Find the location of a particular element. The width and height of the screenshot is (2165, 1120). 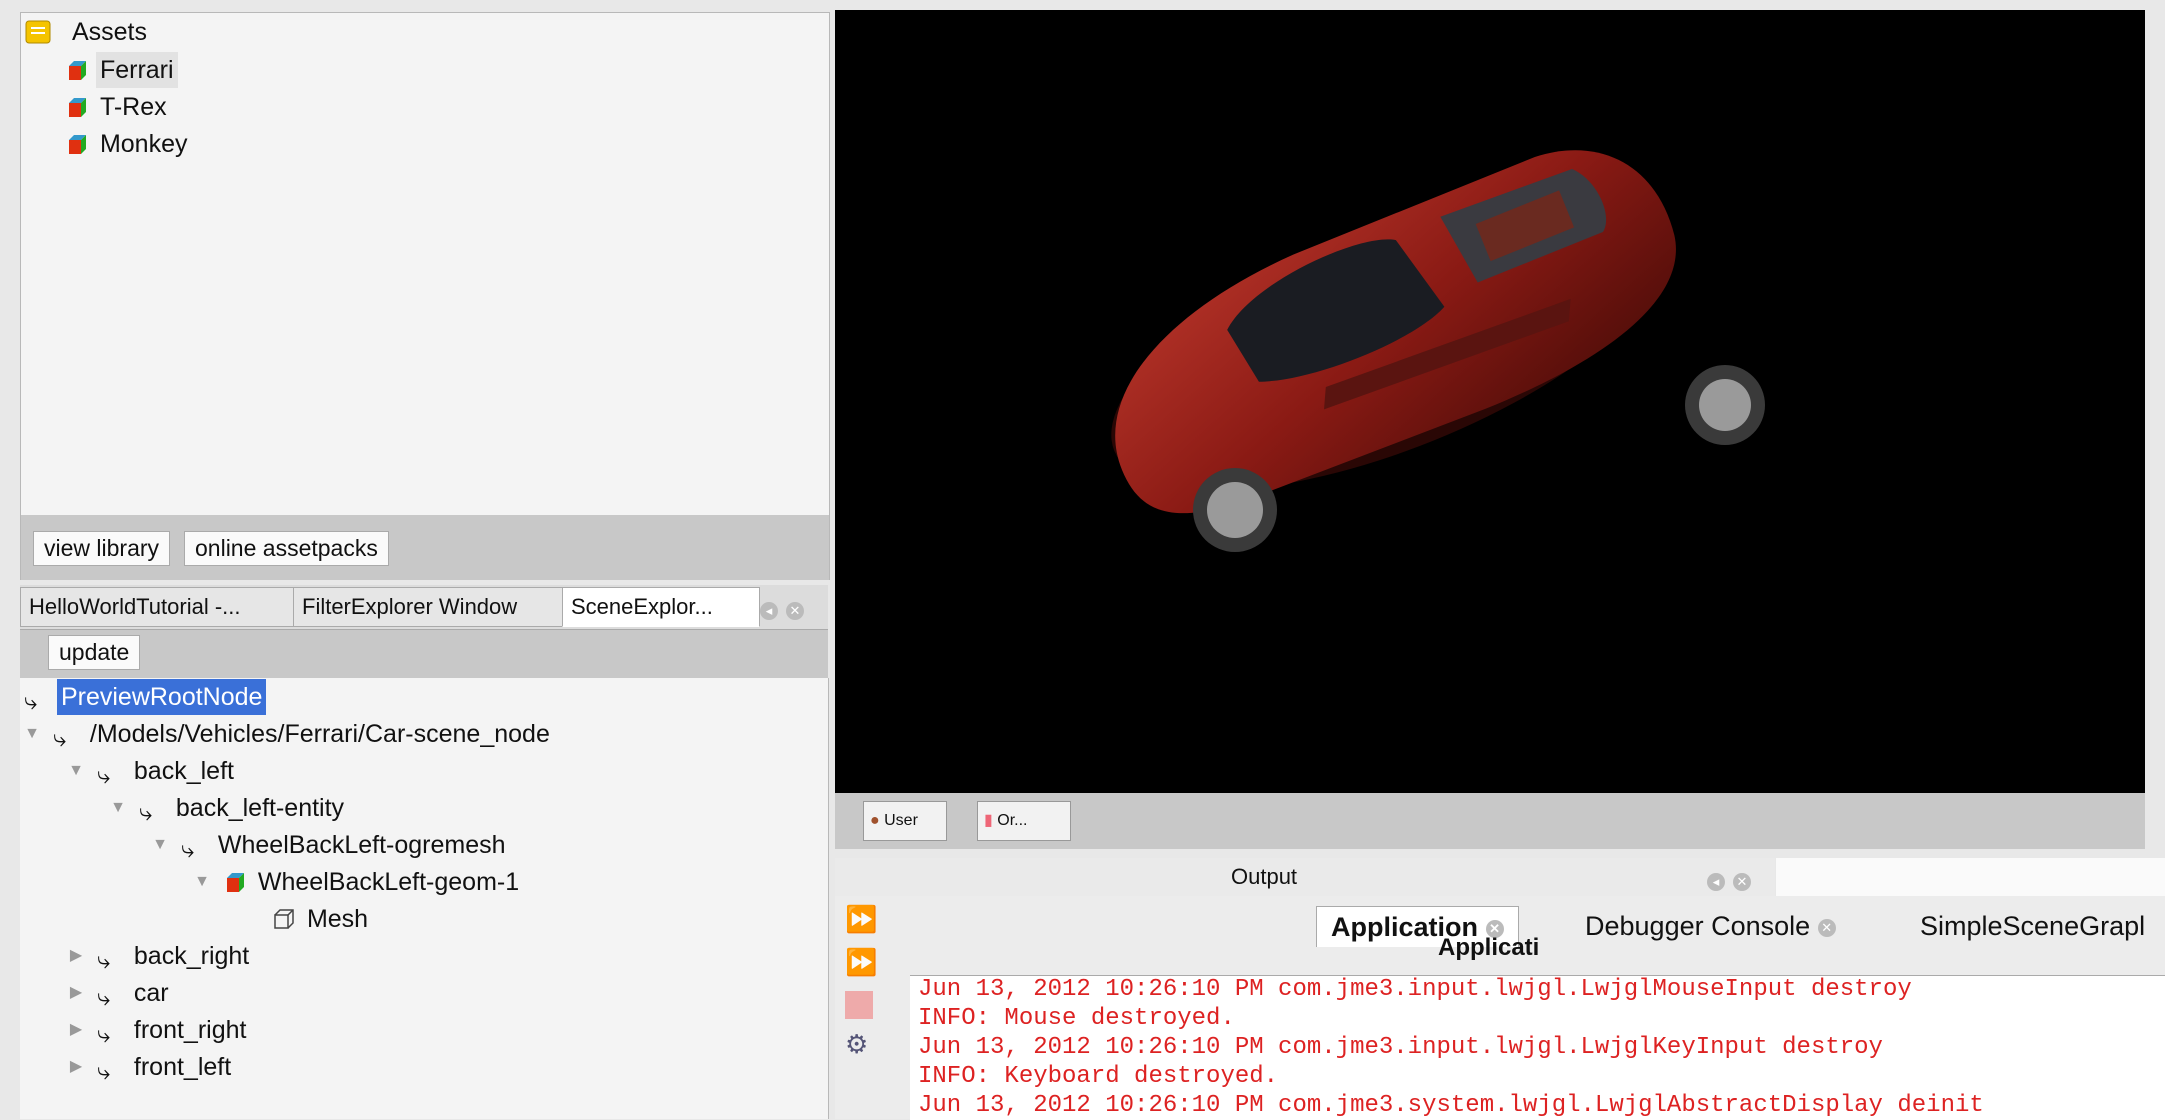

asset-item-ferrari: Ferrari is located at coordinates (121, 70).